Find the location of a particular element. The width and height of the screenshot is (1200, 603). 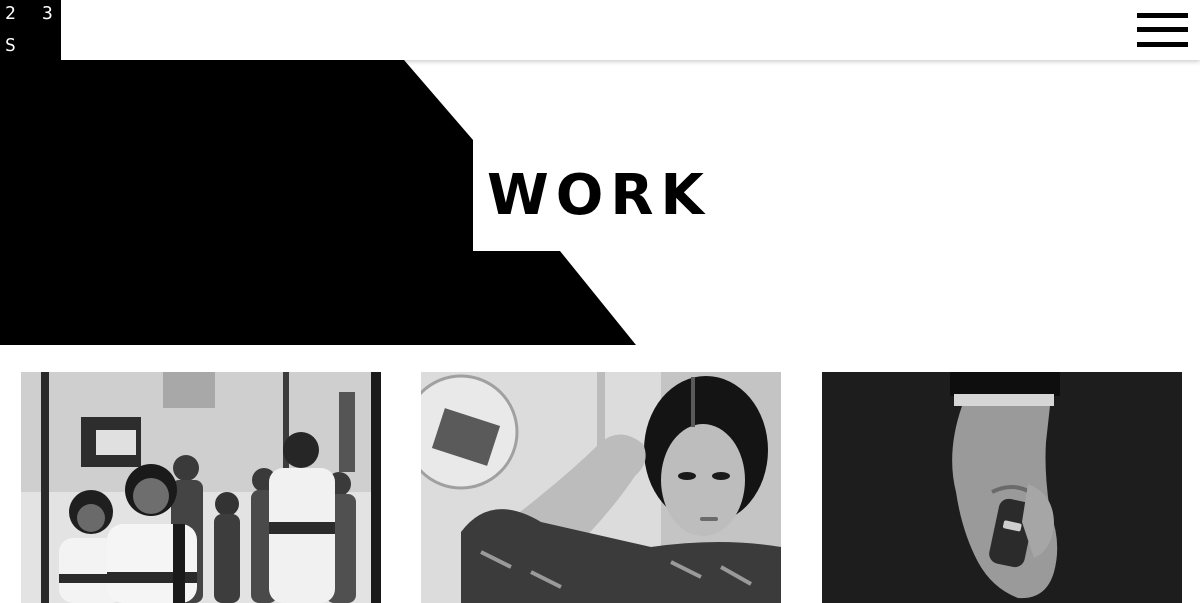

logo-char: 3 is located at coordinates (47, 13).